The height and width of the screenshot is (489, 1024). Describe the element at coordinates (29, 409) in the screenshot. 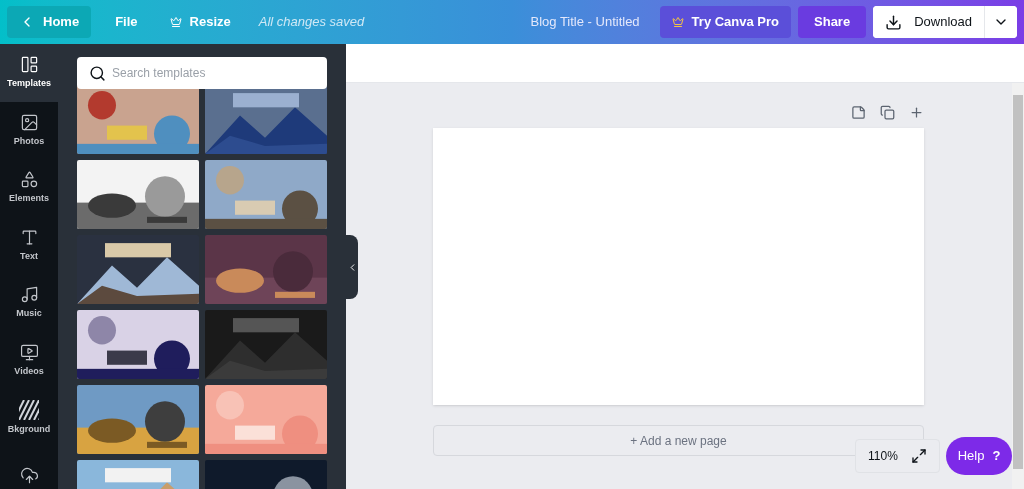

I see `stripes-icon` at that location.